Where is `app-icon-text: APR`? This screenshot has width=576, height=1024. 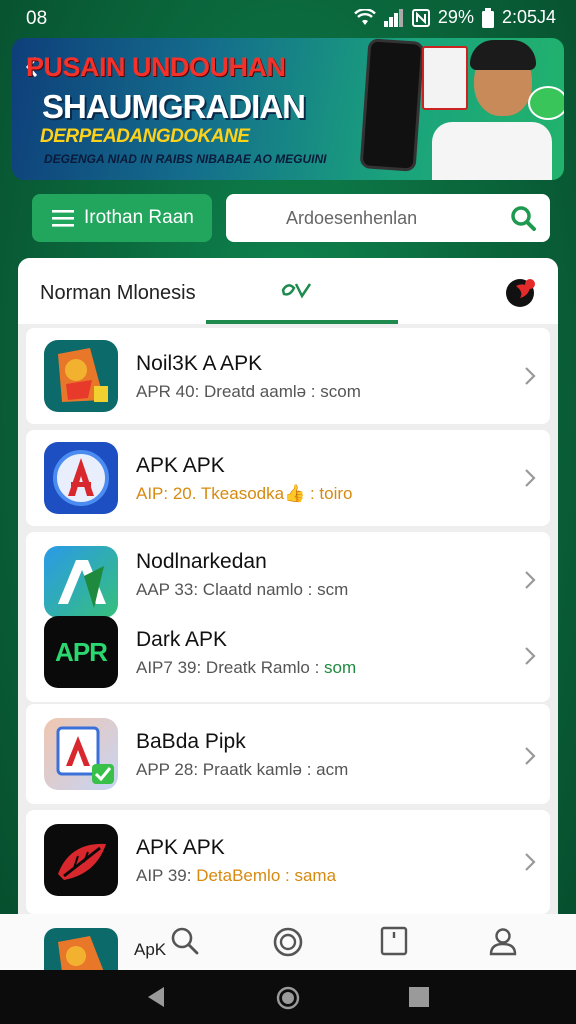
app-icon-text: APR is located at coordinates (81, 651).